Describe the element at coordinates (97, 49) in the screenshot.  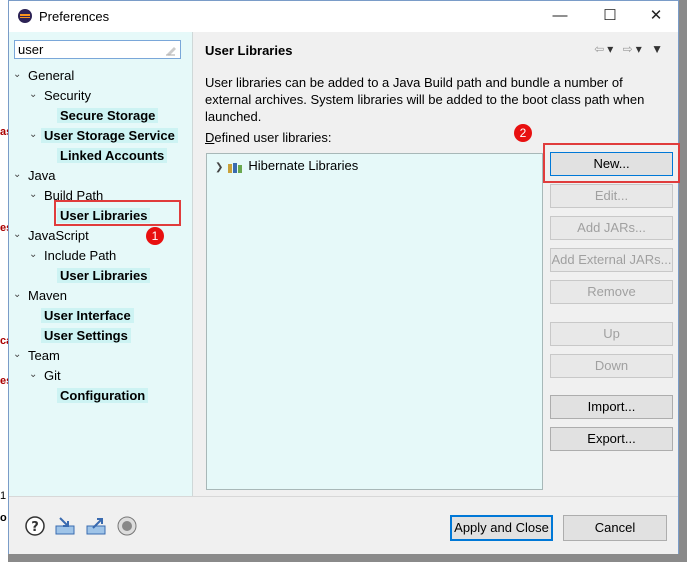
I see `filter-input` at that location.